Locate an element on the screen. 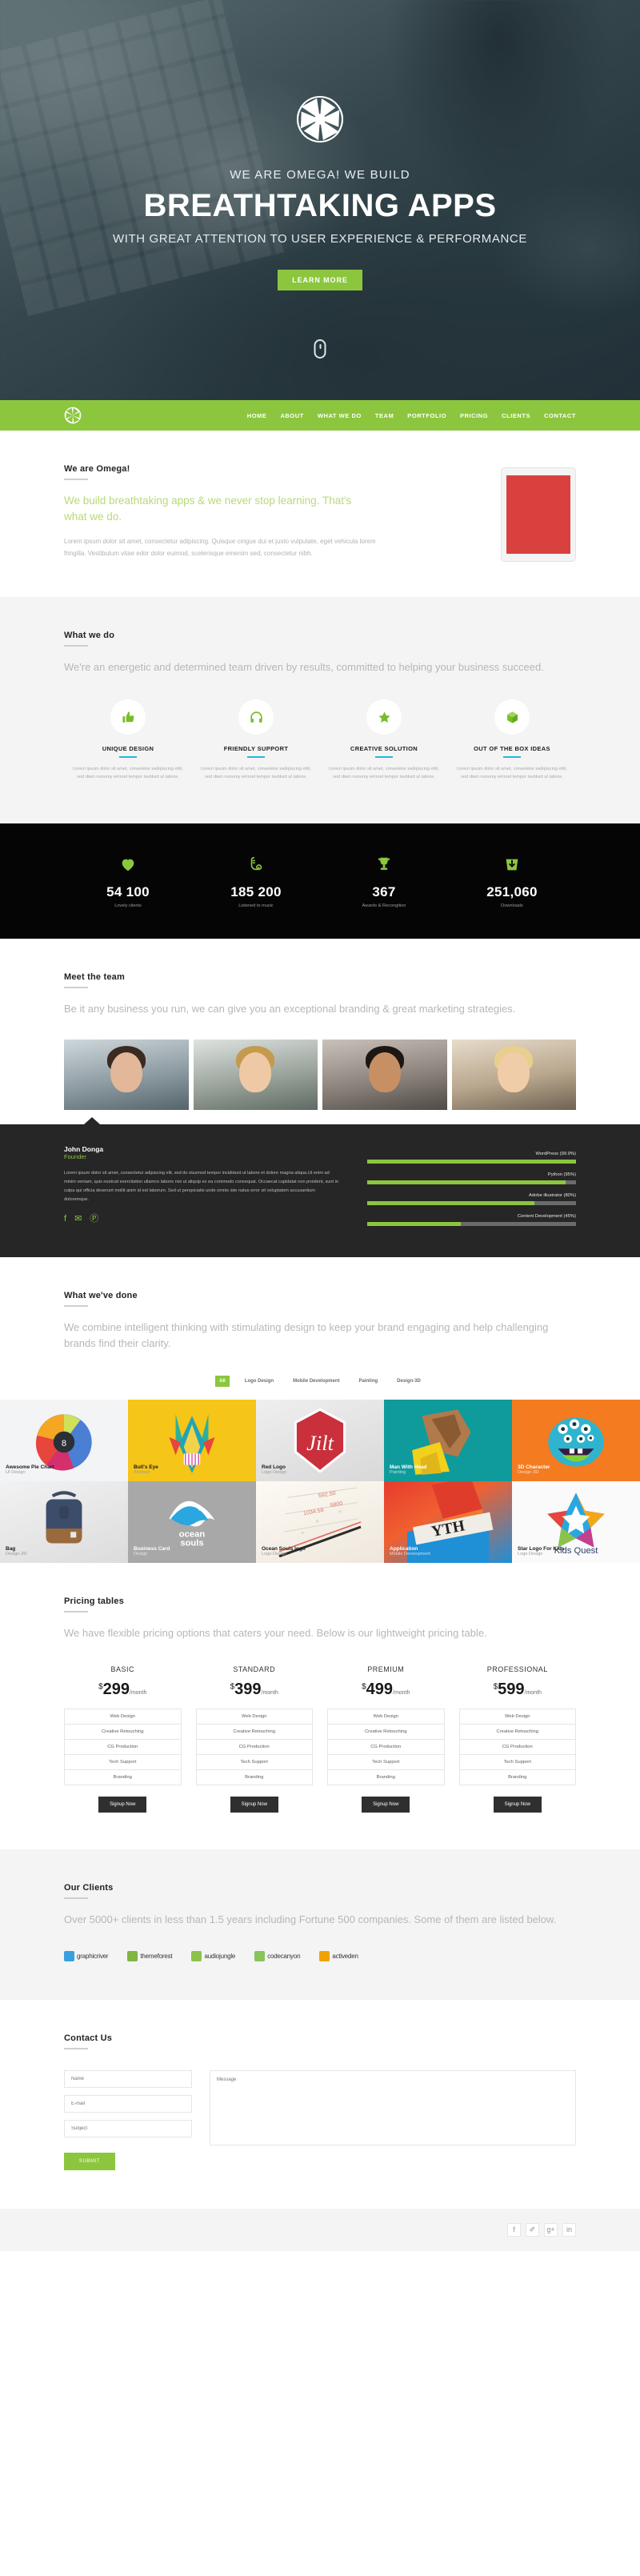 This screenshot has height=2576, width=640. skill-track is located at coordinates (471, 1161).